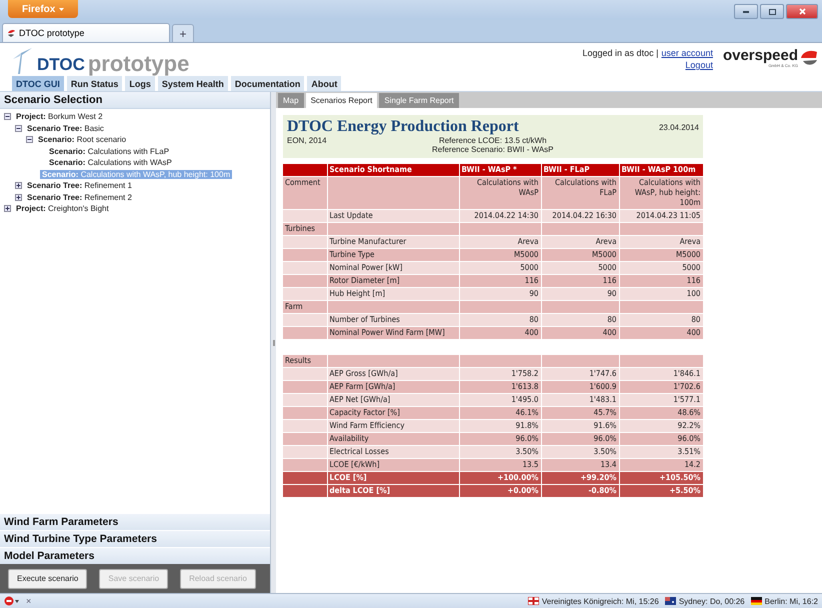  I want to click on favicon-icon, so click(11, 33).